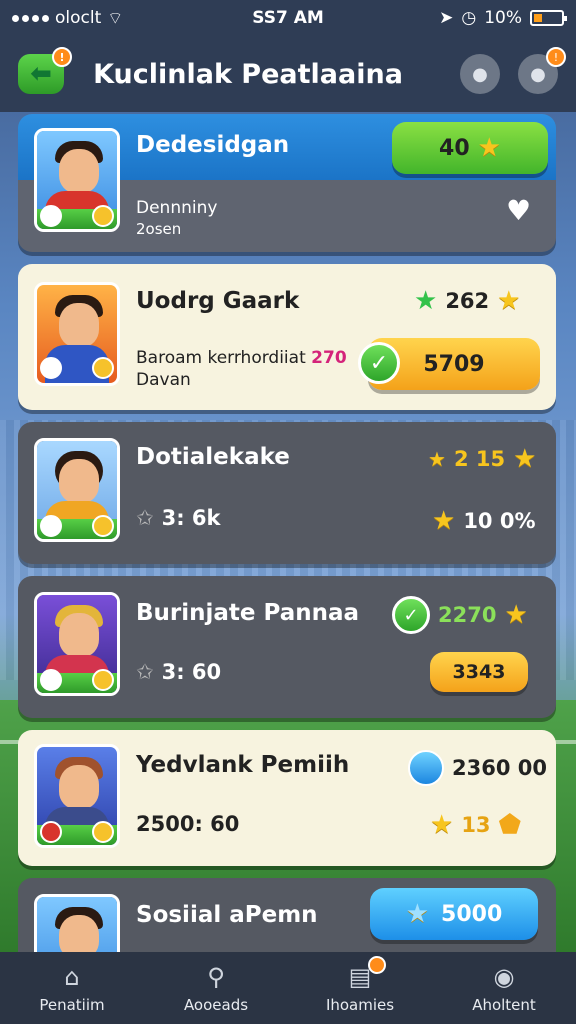 The height and width of the screenshot is (1024, 576). I want to click on clock: SS7 AM, so click(288, 18).